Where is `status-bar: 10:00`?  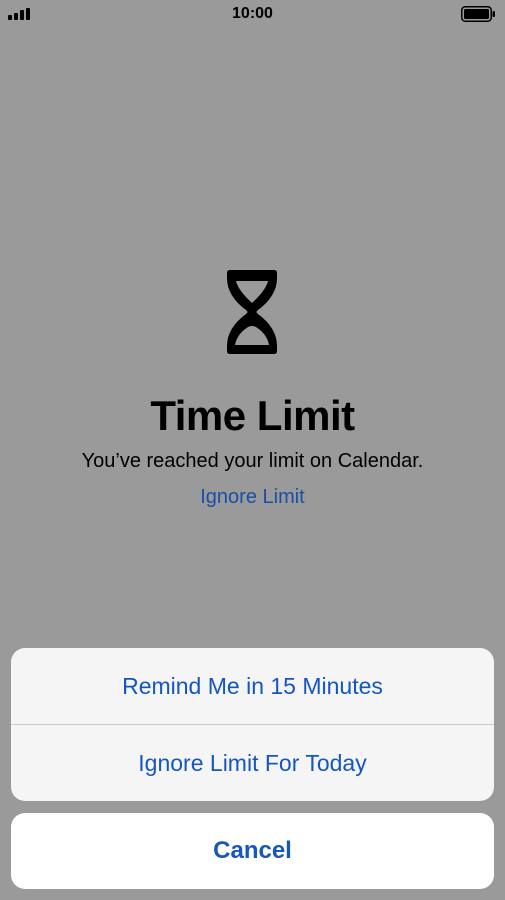 status-bar: 10:00 is located at coordinates (252, 14).